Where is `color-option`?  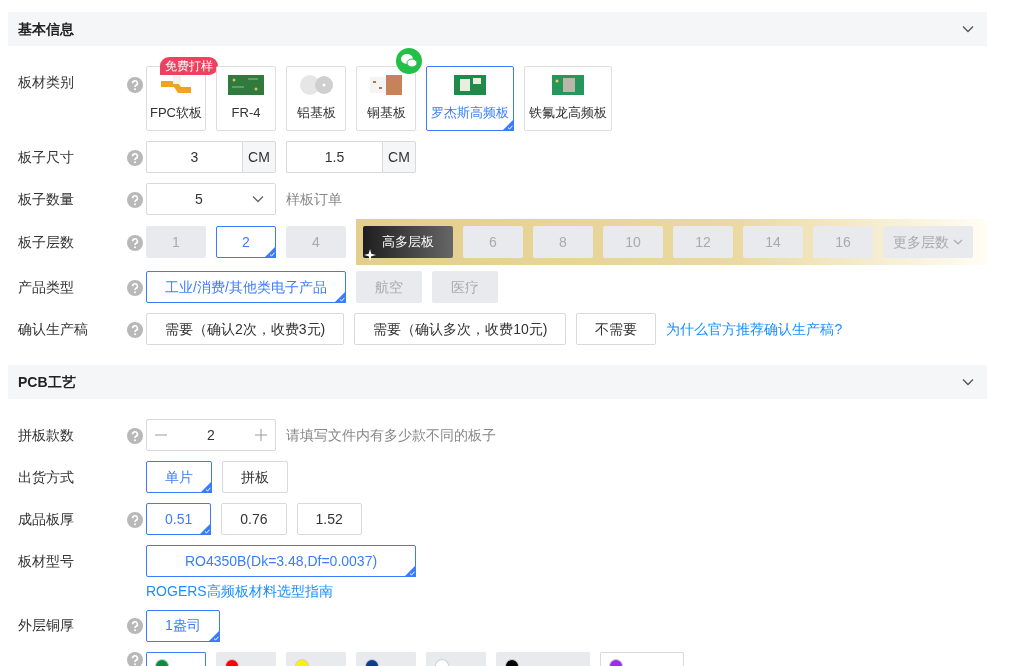 color-option is located at coordinates (176, 658).